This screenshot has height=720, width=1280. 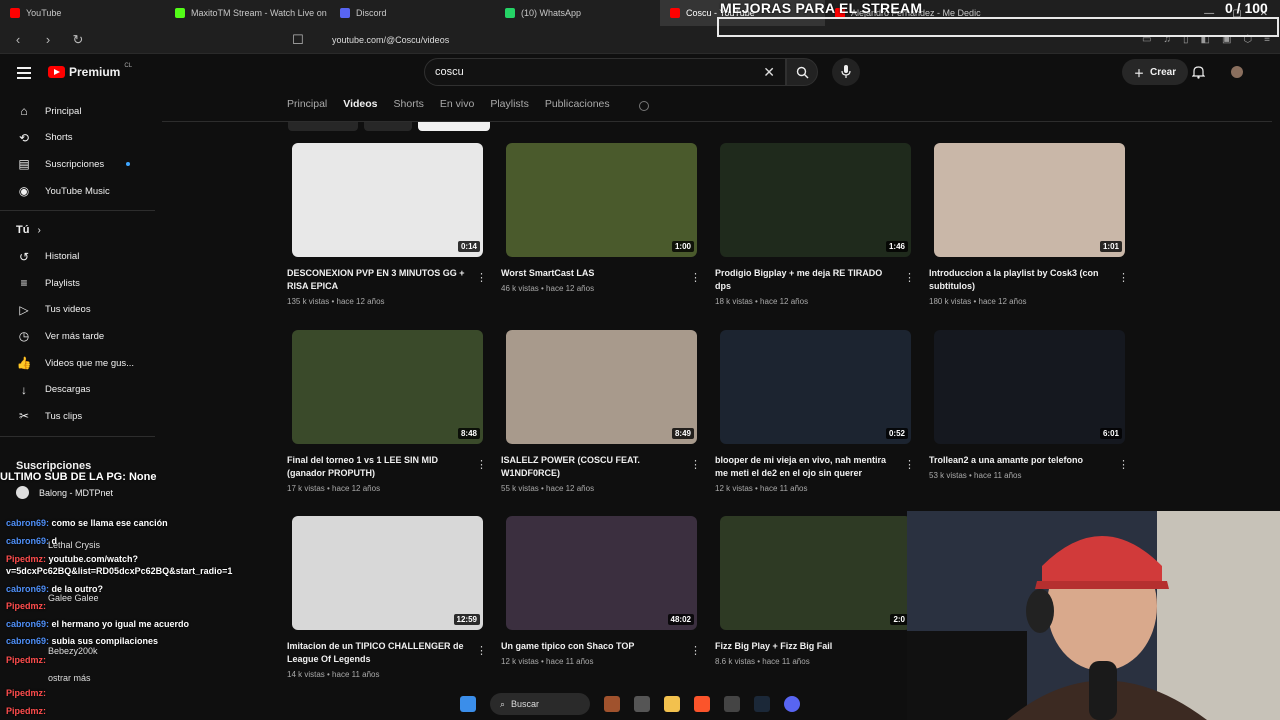 What do you see at coordinates (77, 336) in the screenshot?
I see `sidebar-item-watch-later: ◷ Ver más tarde` at bounding box center [77, 336].